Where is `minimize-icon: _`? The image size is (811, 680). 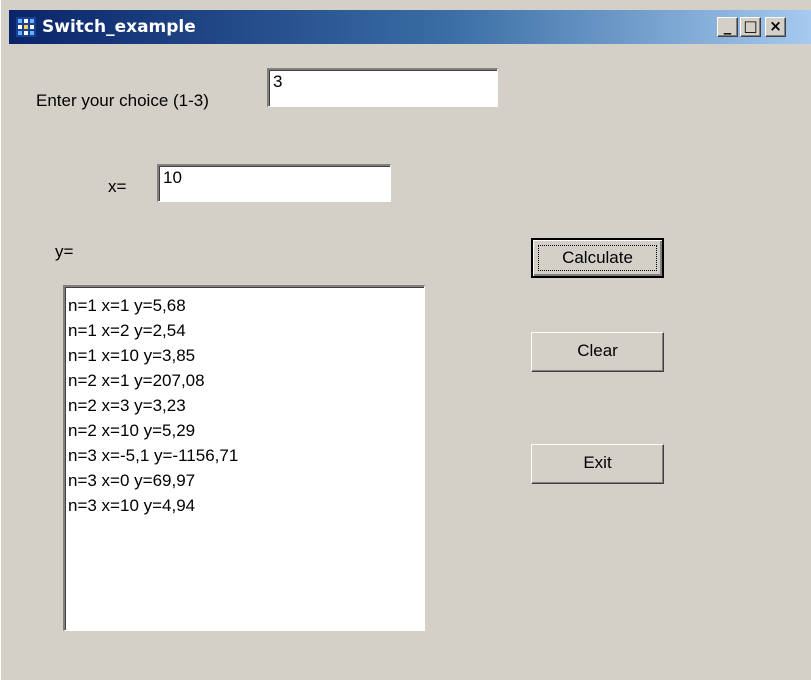
minimize-icon: _ is located at coordinates (727, 26).